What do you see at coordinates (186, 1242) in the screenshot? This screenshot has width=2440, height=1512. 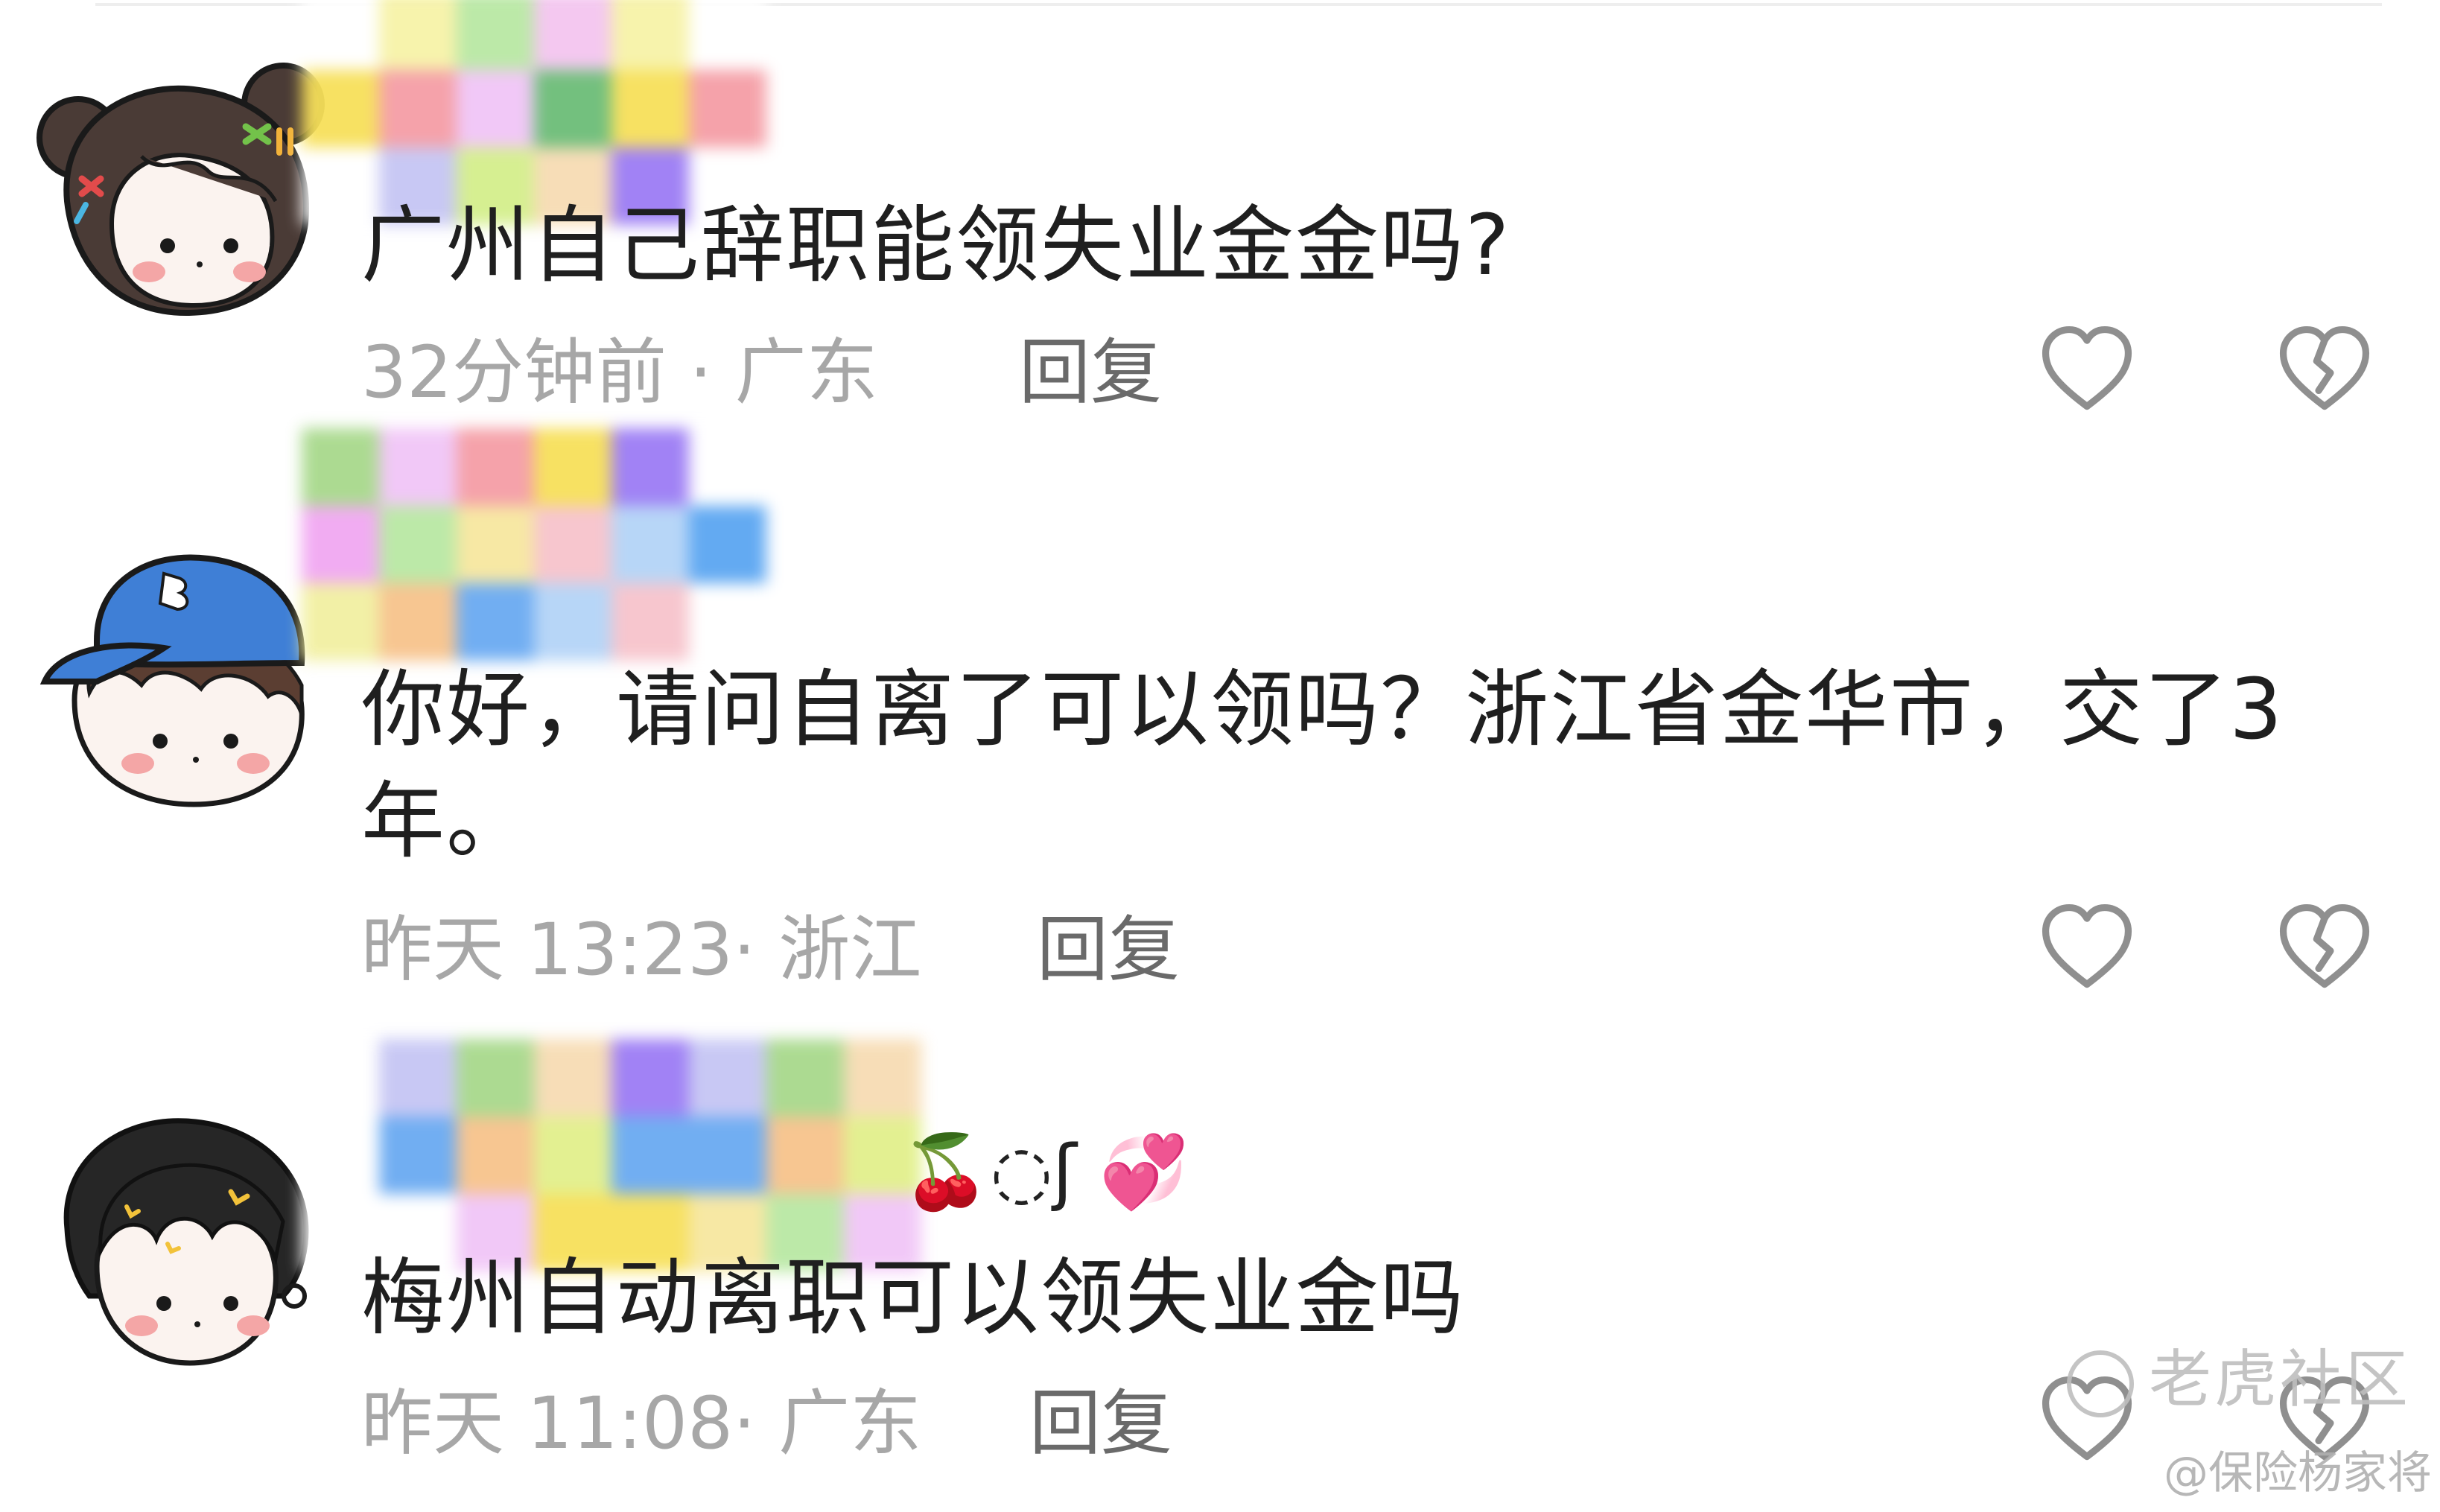 I see `avatar-boy-dark-hair-icon` at bounding box center [186, 1242].